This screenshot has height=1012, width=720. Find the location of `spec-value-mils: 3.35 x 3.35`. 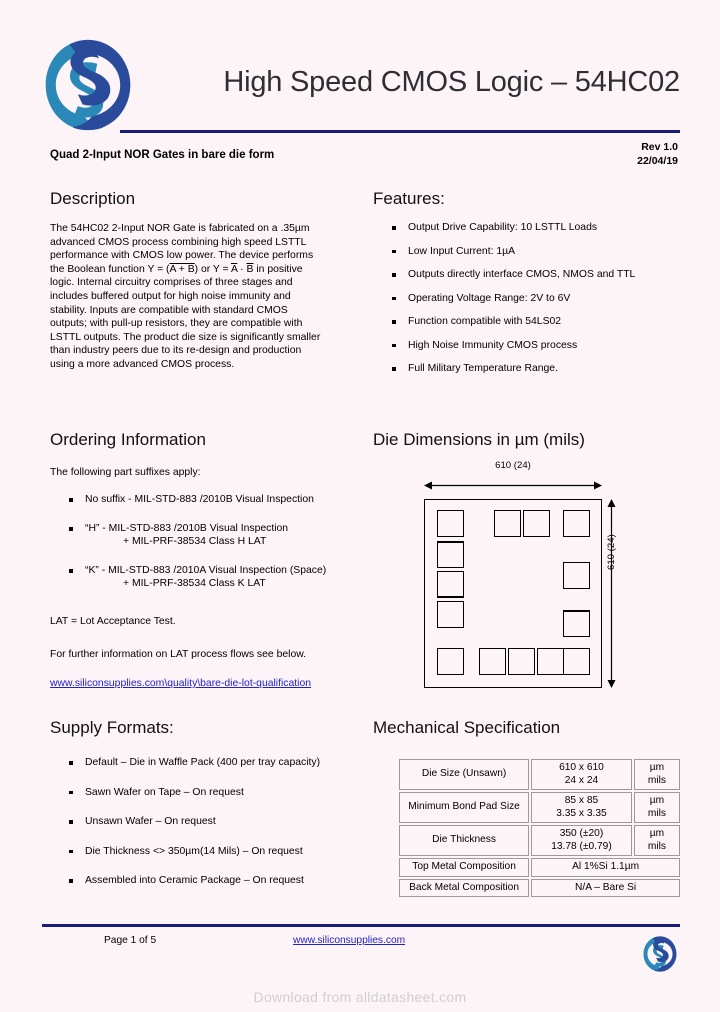

spec-value-mils: 3.35 x 3.35 is located at coordinates (581, 813).